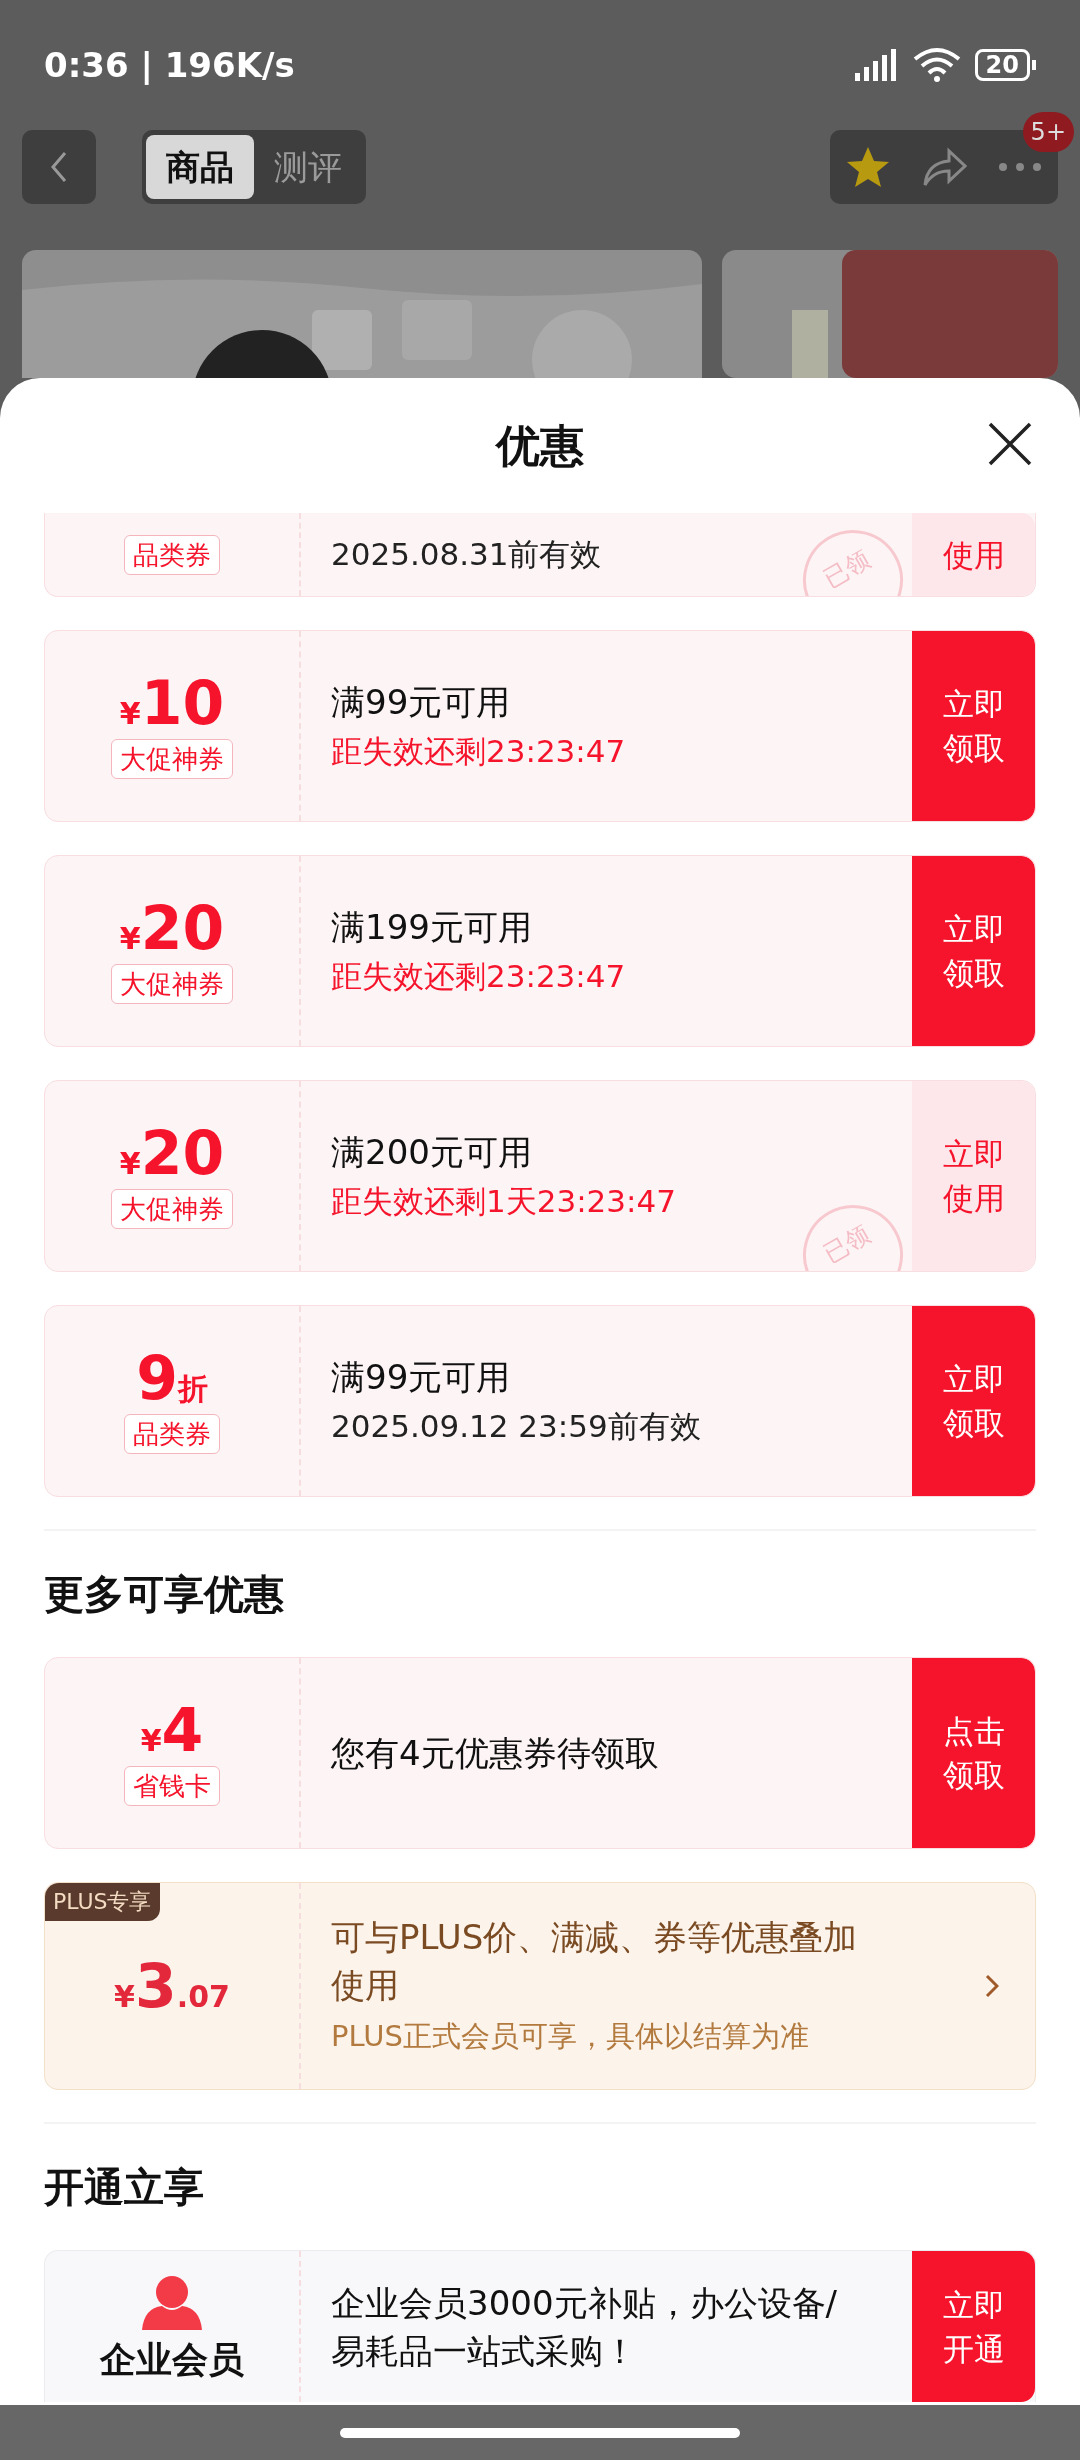 The height and width of the screenshot is (2460, 1080). I want to click on coupon-amount: ¥4, so click(172, 1730).